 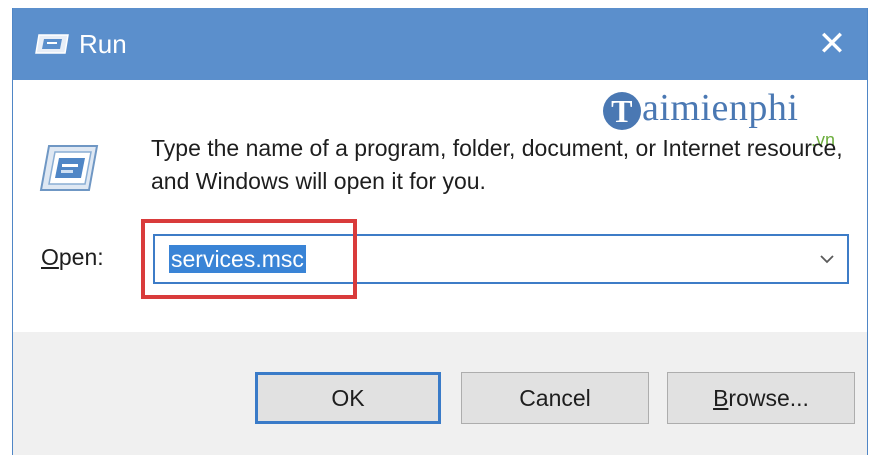 What do you see at coordinates (348, 398) in the screenshot?
I see `ok-button: OK` at bounding box center [348, 398].